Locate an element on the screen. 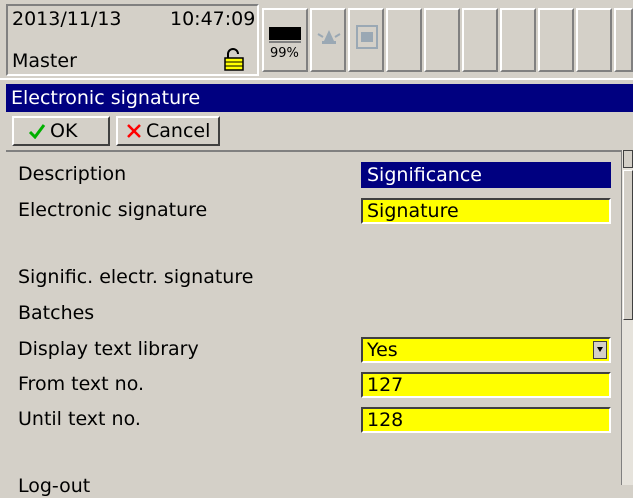 The height and width of the screenshot is (498, 633). memory-card-icon is located at coordinates (285, 35).